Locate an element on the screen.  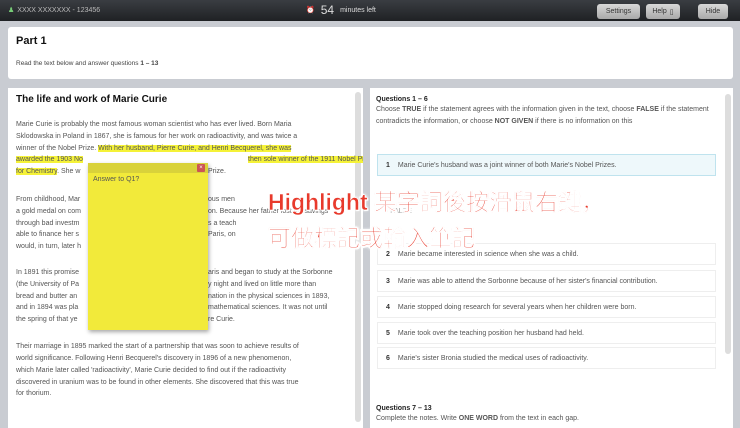
question-number: 6 is located at coordinates (388, 358).